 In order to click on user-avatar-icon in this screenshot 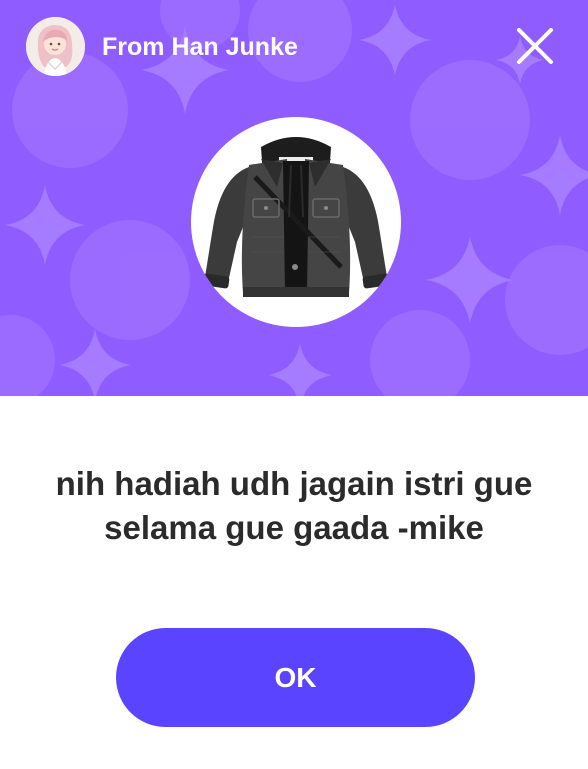, I will do `click(55, 46)`.